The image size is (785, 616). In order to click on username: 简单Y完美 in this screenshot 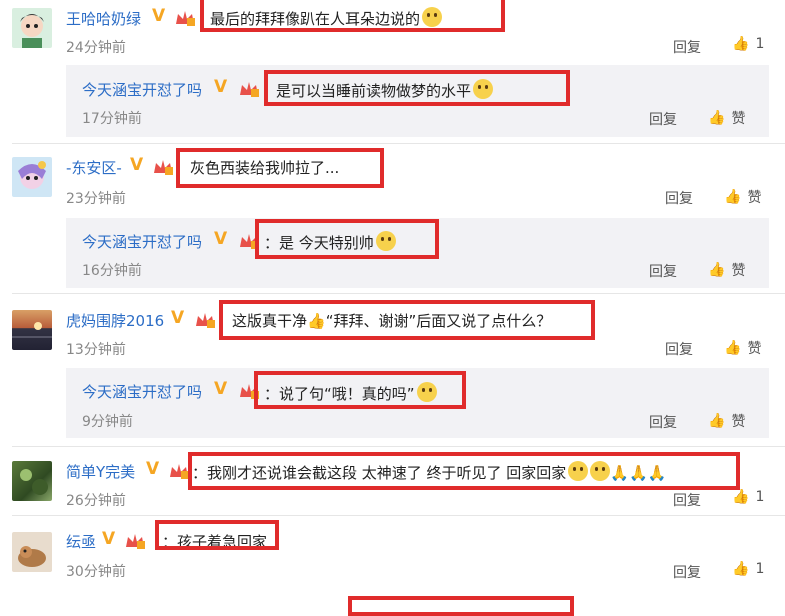, I will do `click(100, 471)`.